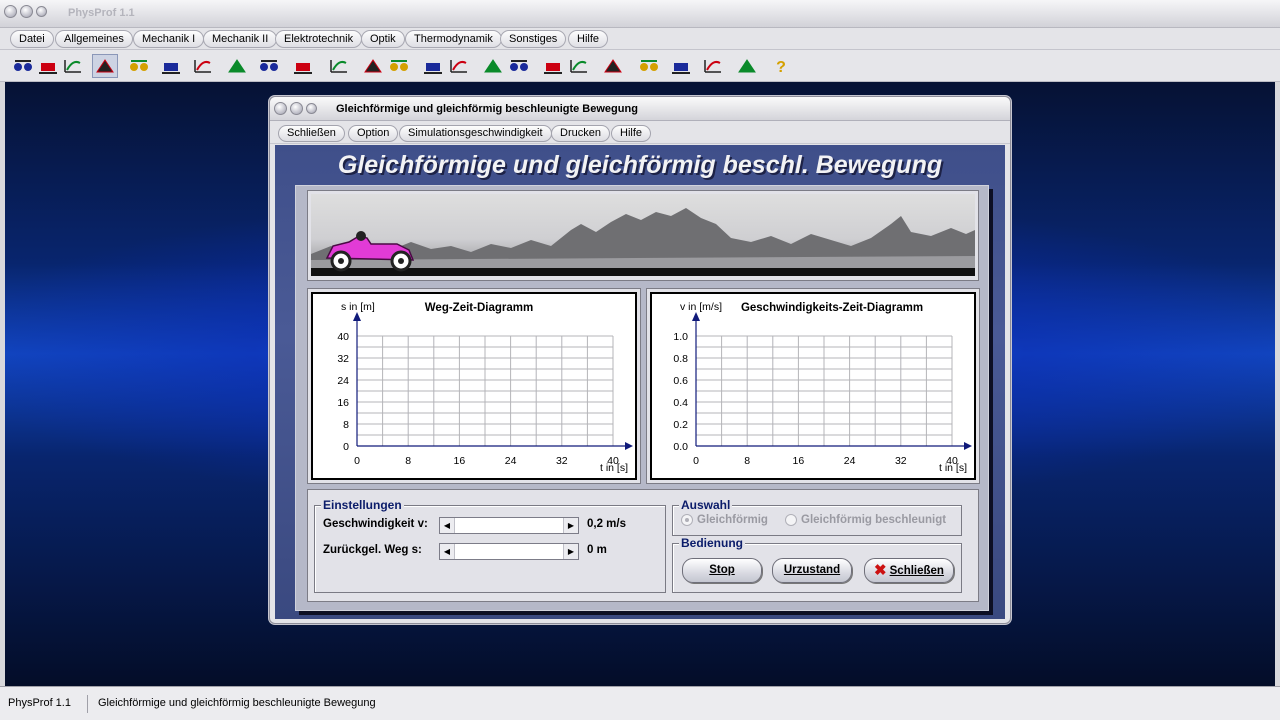 The image size is (1280, 720). I want to click on weight-cart-icon, so click(48, 66).